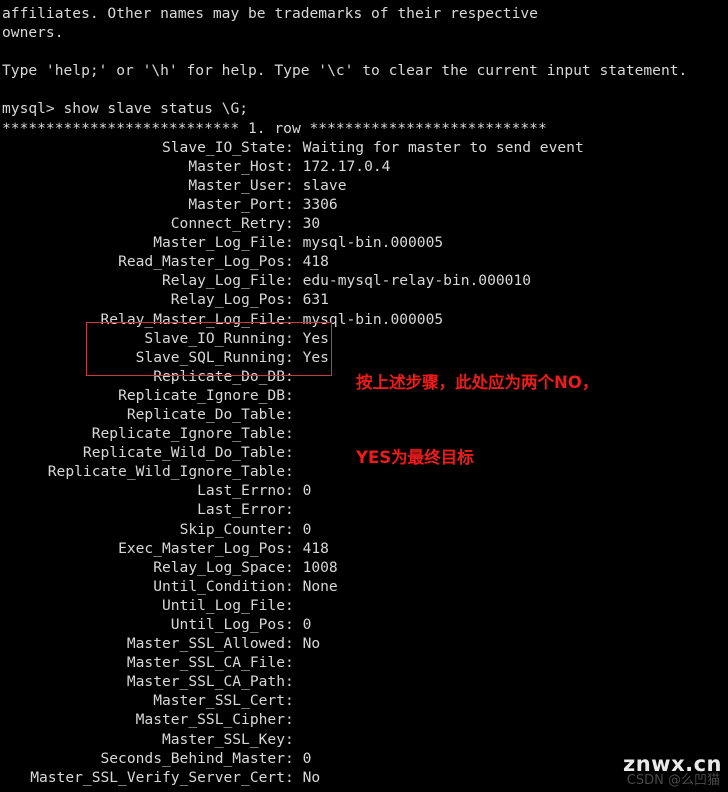 The height and width of the screenshot is (792, 728). I want to click on status-row-until-condition: Until_Condition: None, so click(364, 586).